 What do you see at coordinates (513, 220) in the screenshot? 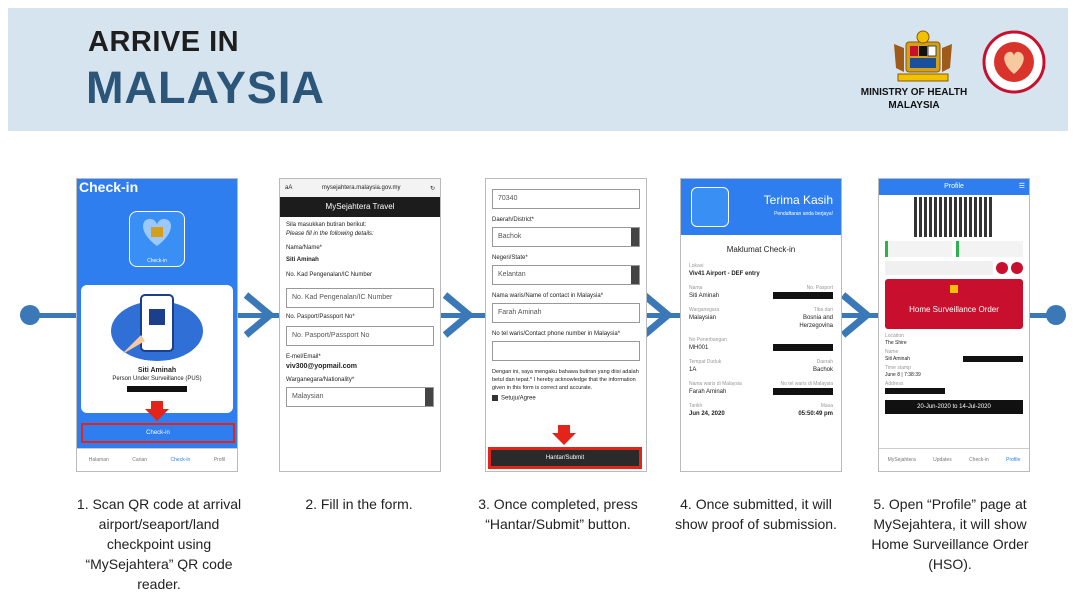
I see `district-label: Daerah/District*` at bounding box center [513, 220].